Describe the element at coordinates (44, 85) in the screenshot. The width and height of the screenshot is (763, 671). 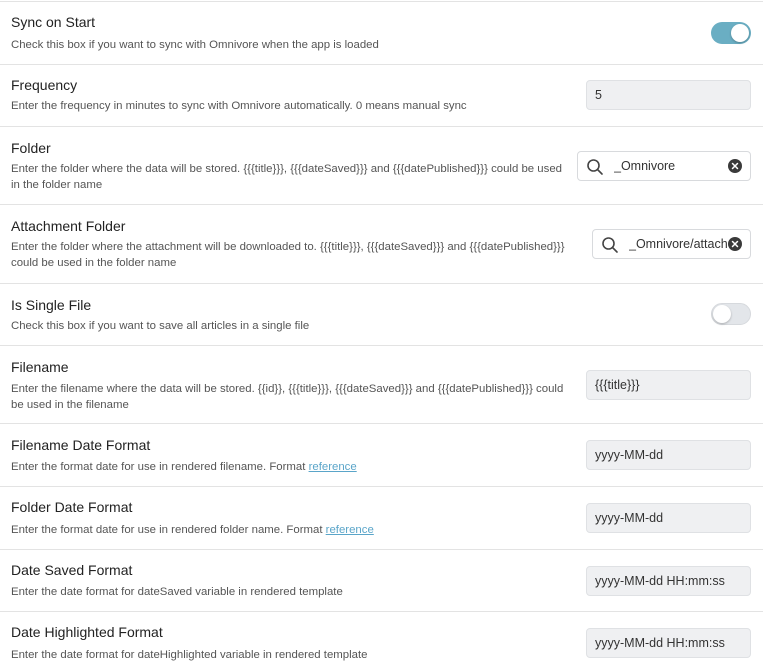
I see `setting-name: Frequency` at that location.